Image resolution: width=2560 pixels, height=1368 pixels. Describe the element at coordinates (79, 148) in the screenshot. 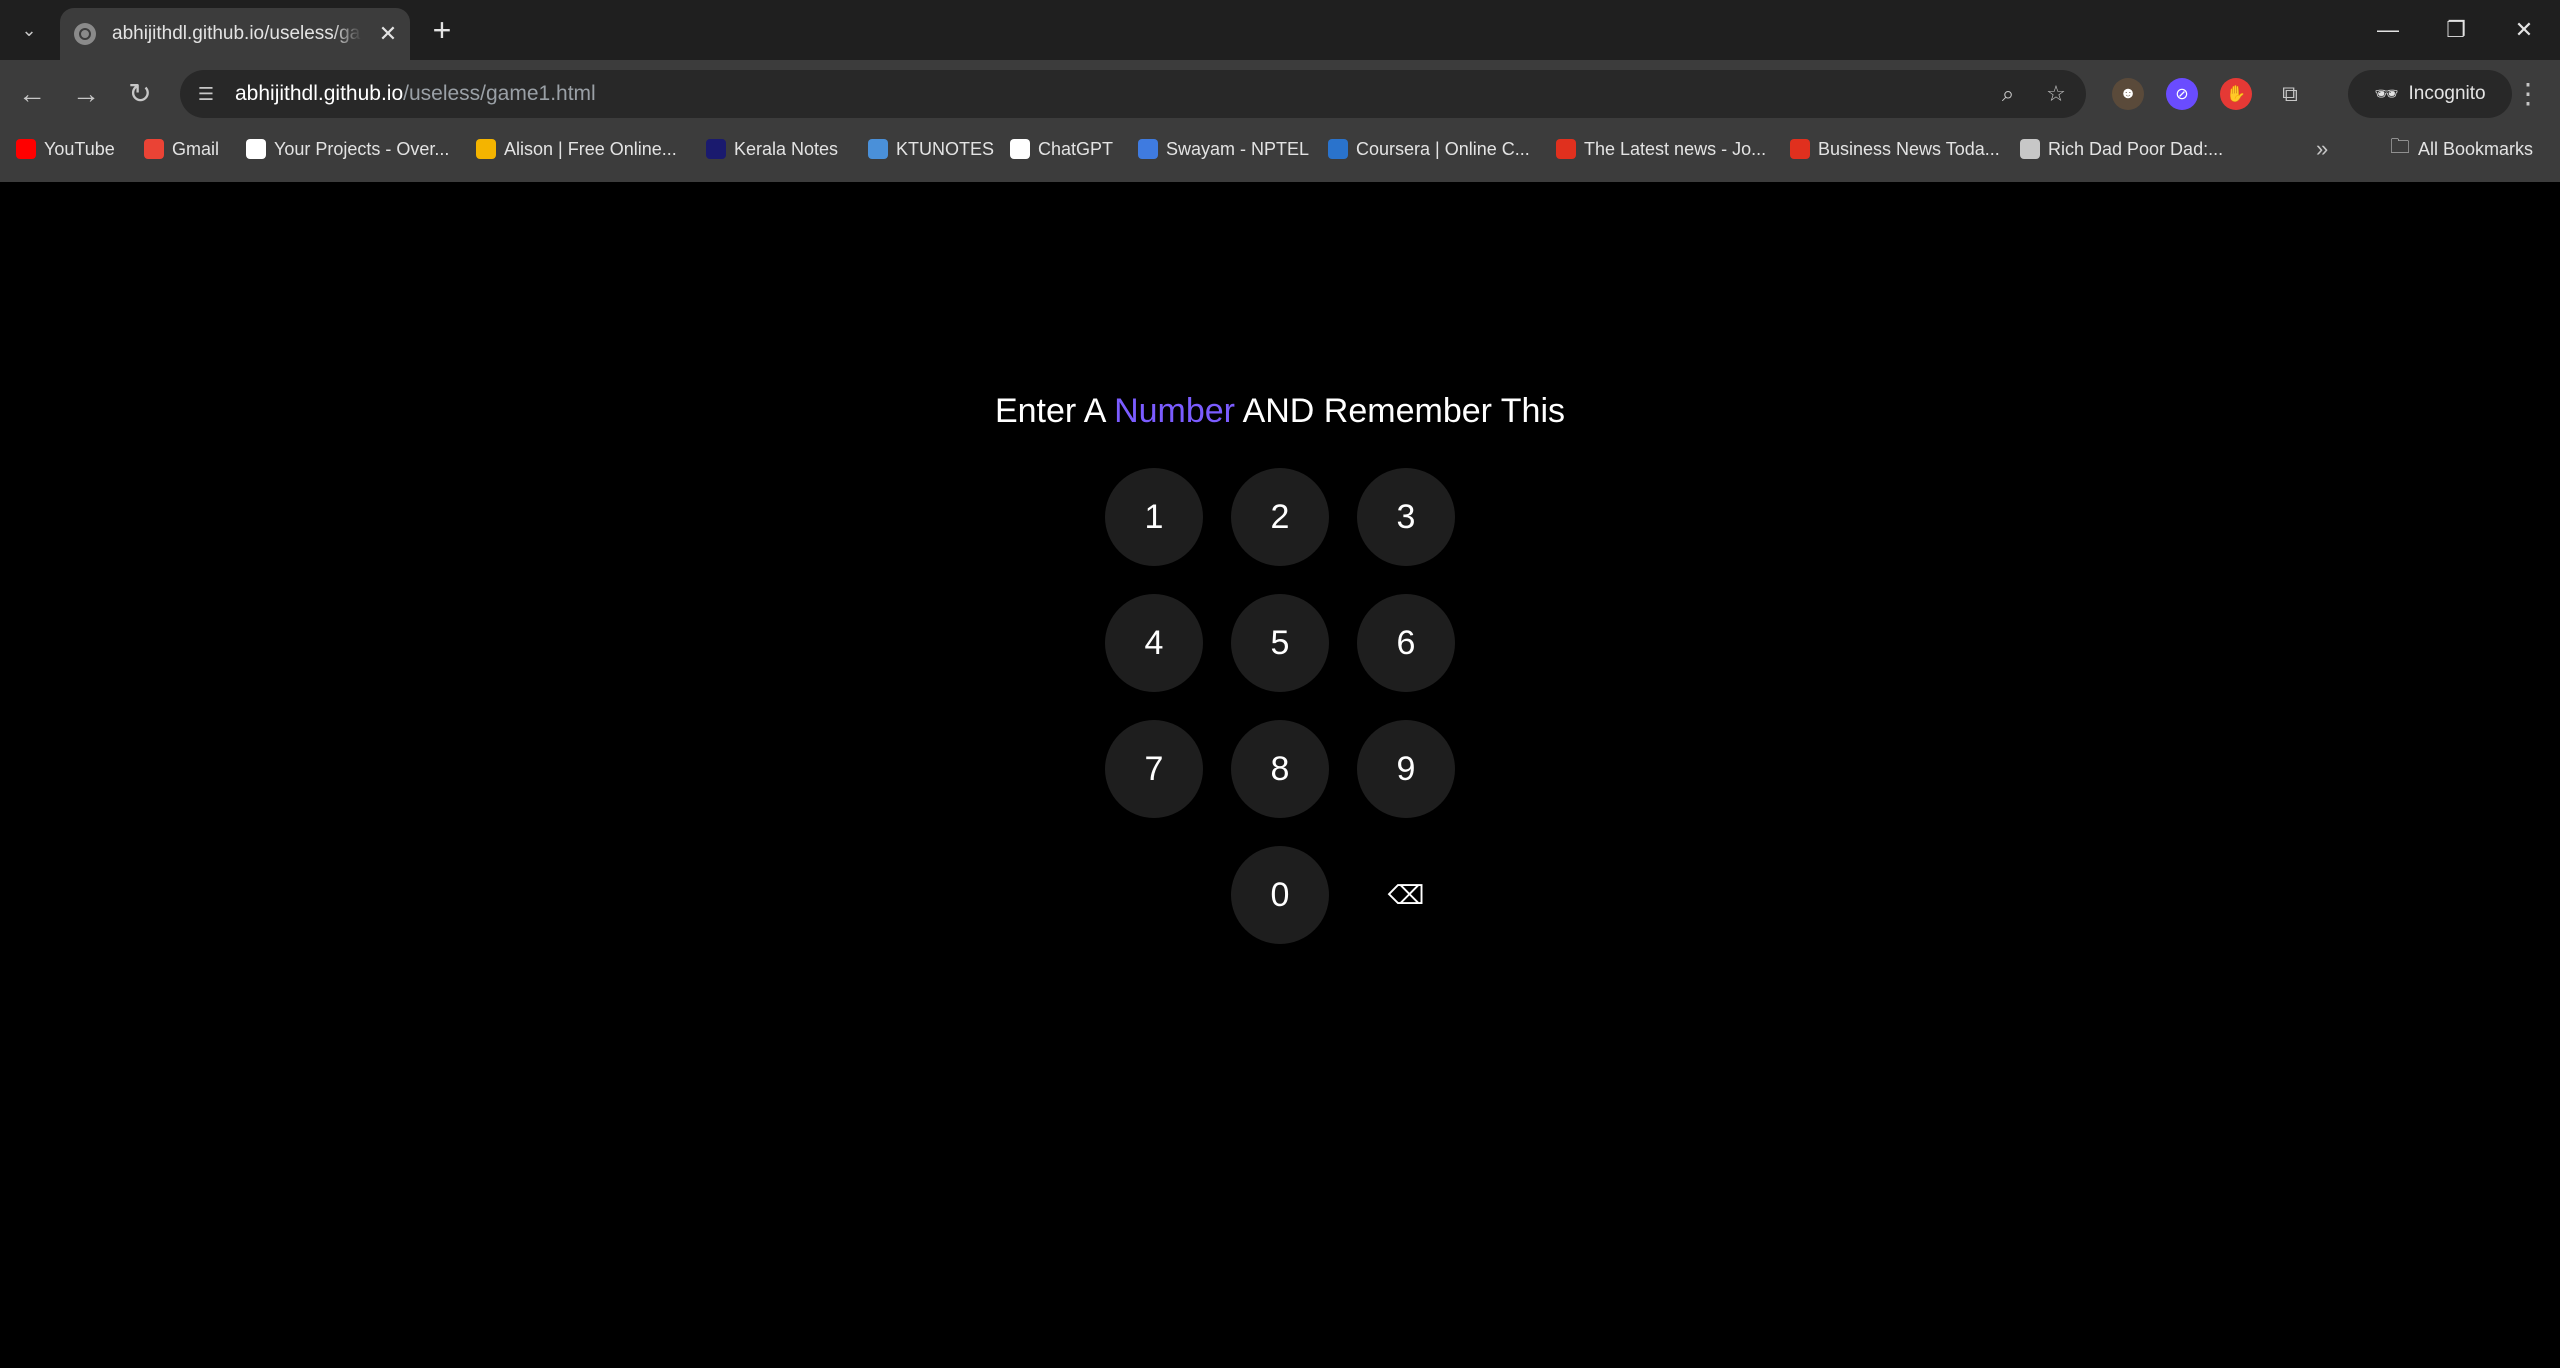

I see `bookmark-label: YouTube` at that location.